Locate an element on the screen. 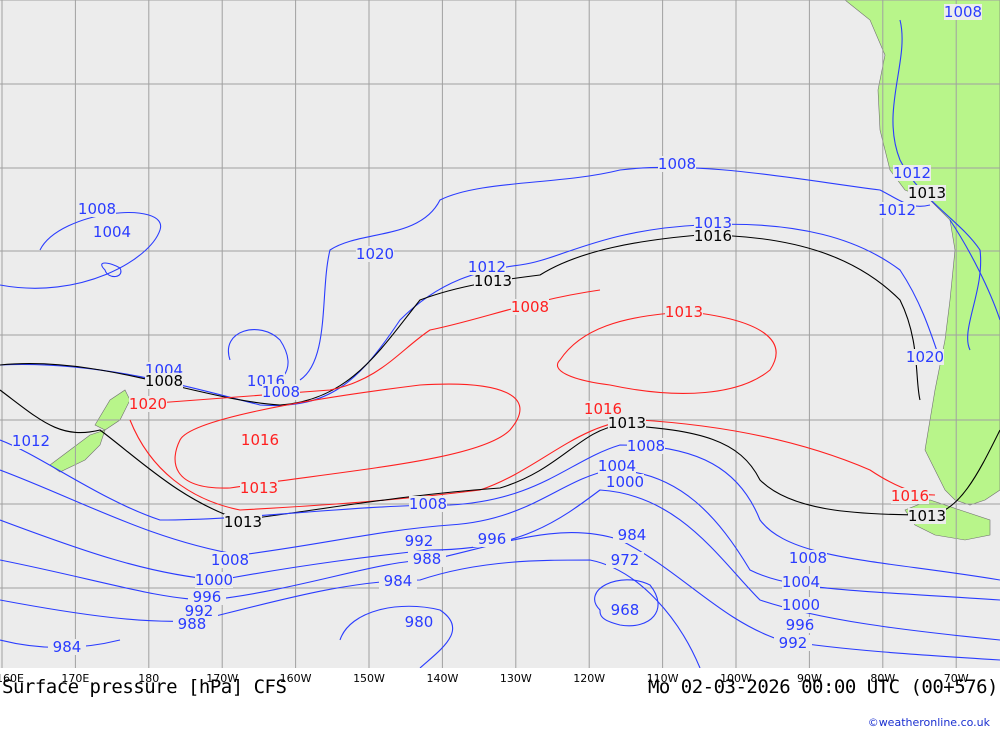 The image size is (1000, 733). isobar-label: 972 is located at coordinates (625, 560).